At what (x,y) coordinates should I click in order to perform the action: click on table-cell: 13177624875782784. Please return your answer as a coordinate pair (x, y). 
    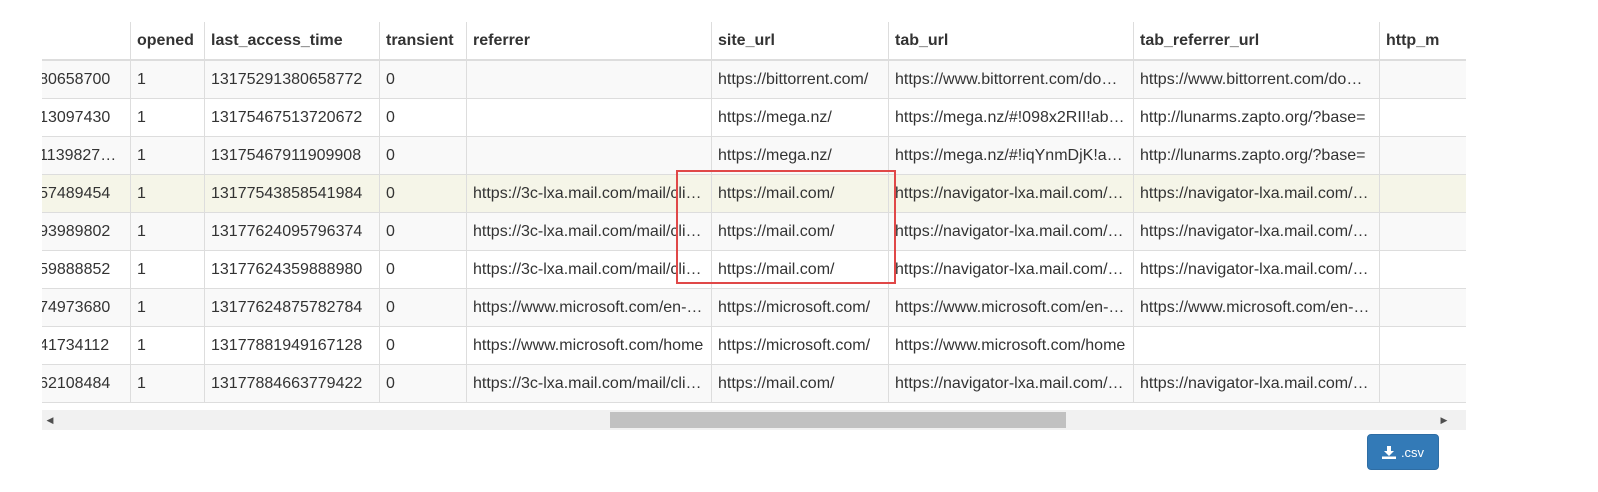
    Looking at the image, I should click on (292, 307).